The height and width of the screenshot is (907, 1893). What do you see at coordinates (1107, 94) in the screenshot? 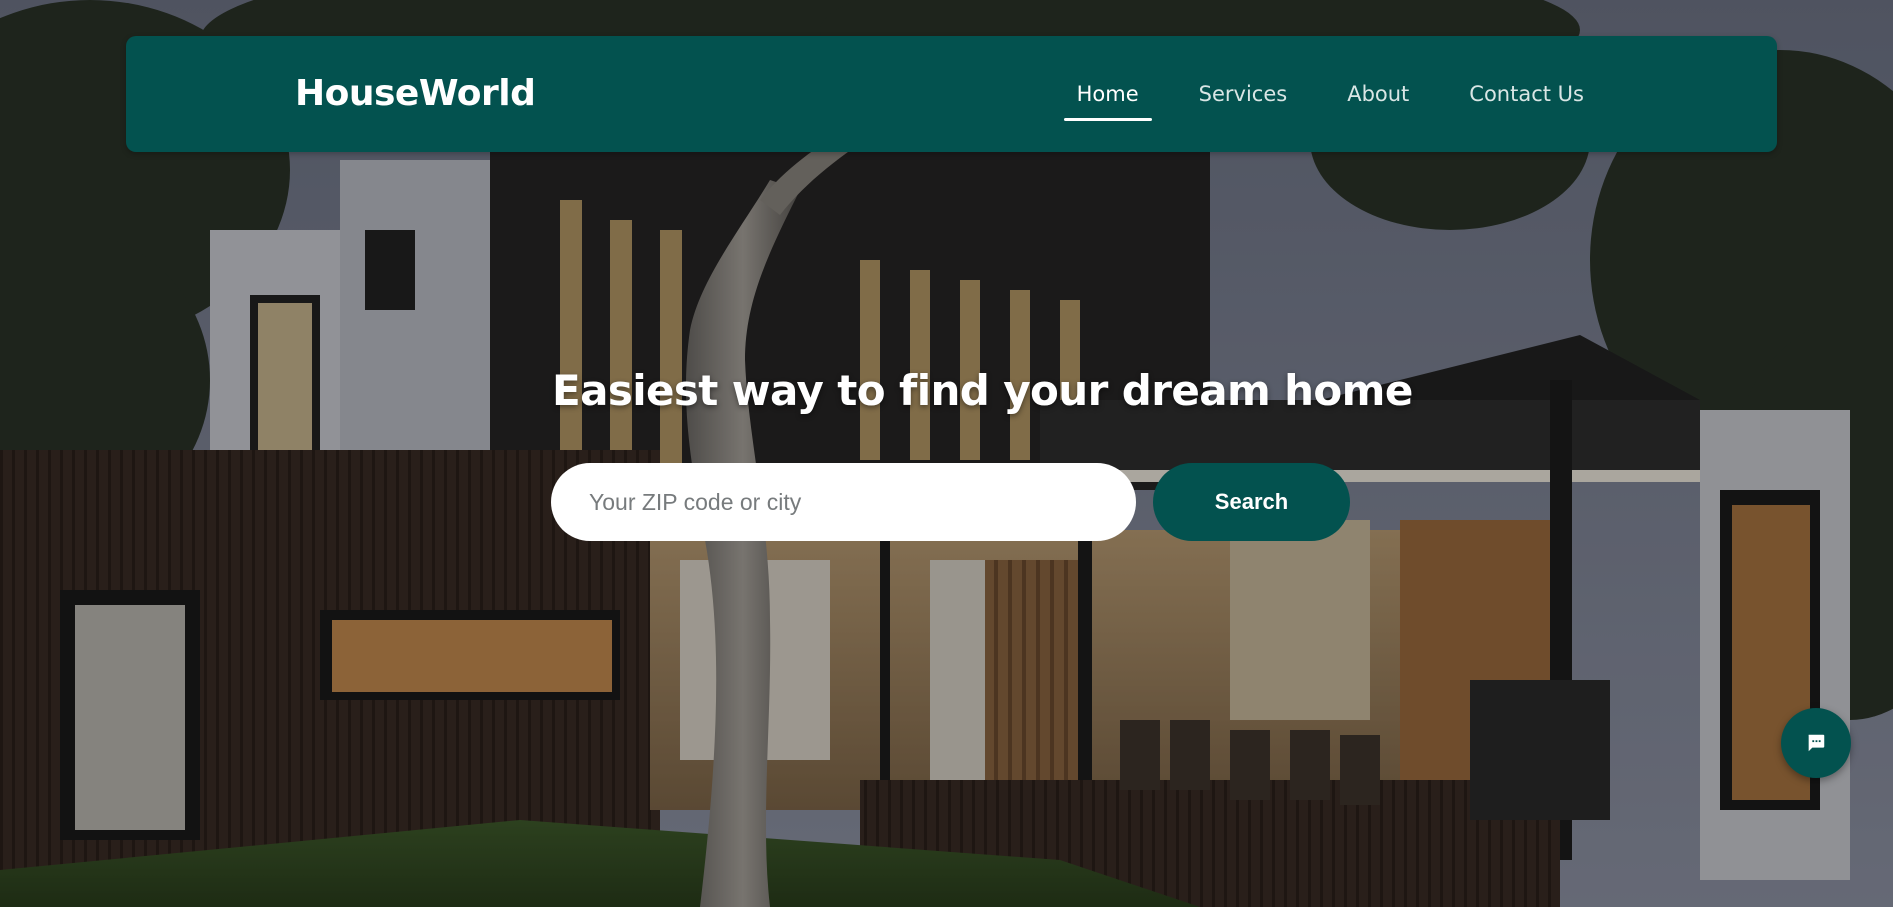
I see `nav-item-home: Home` at bounding box center [1107, 94].